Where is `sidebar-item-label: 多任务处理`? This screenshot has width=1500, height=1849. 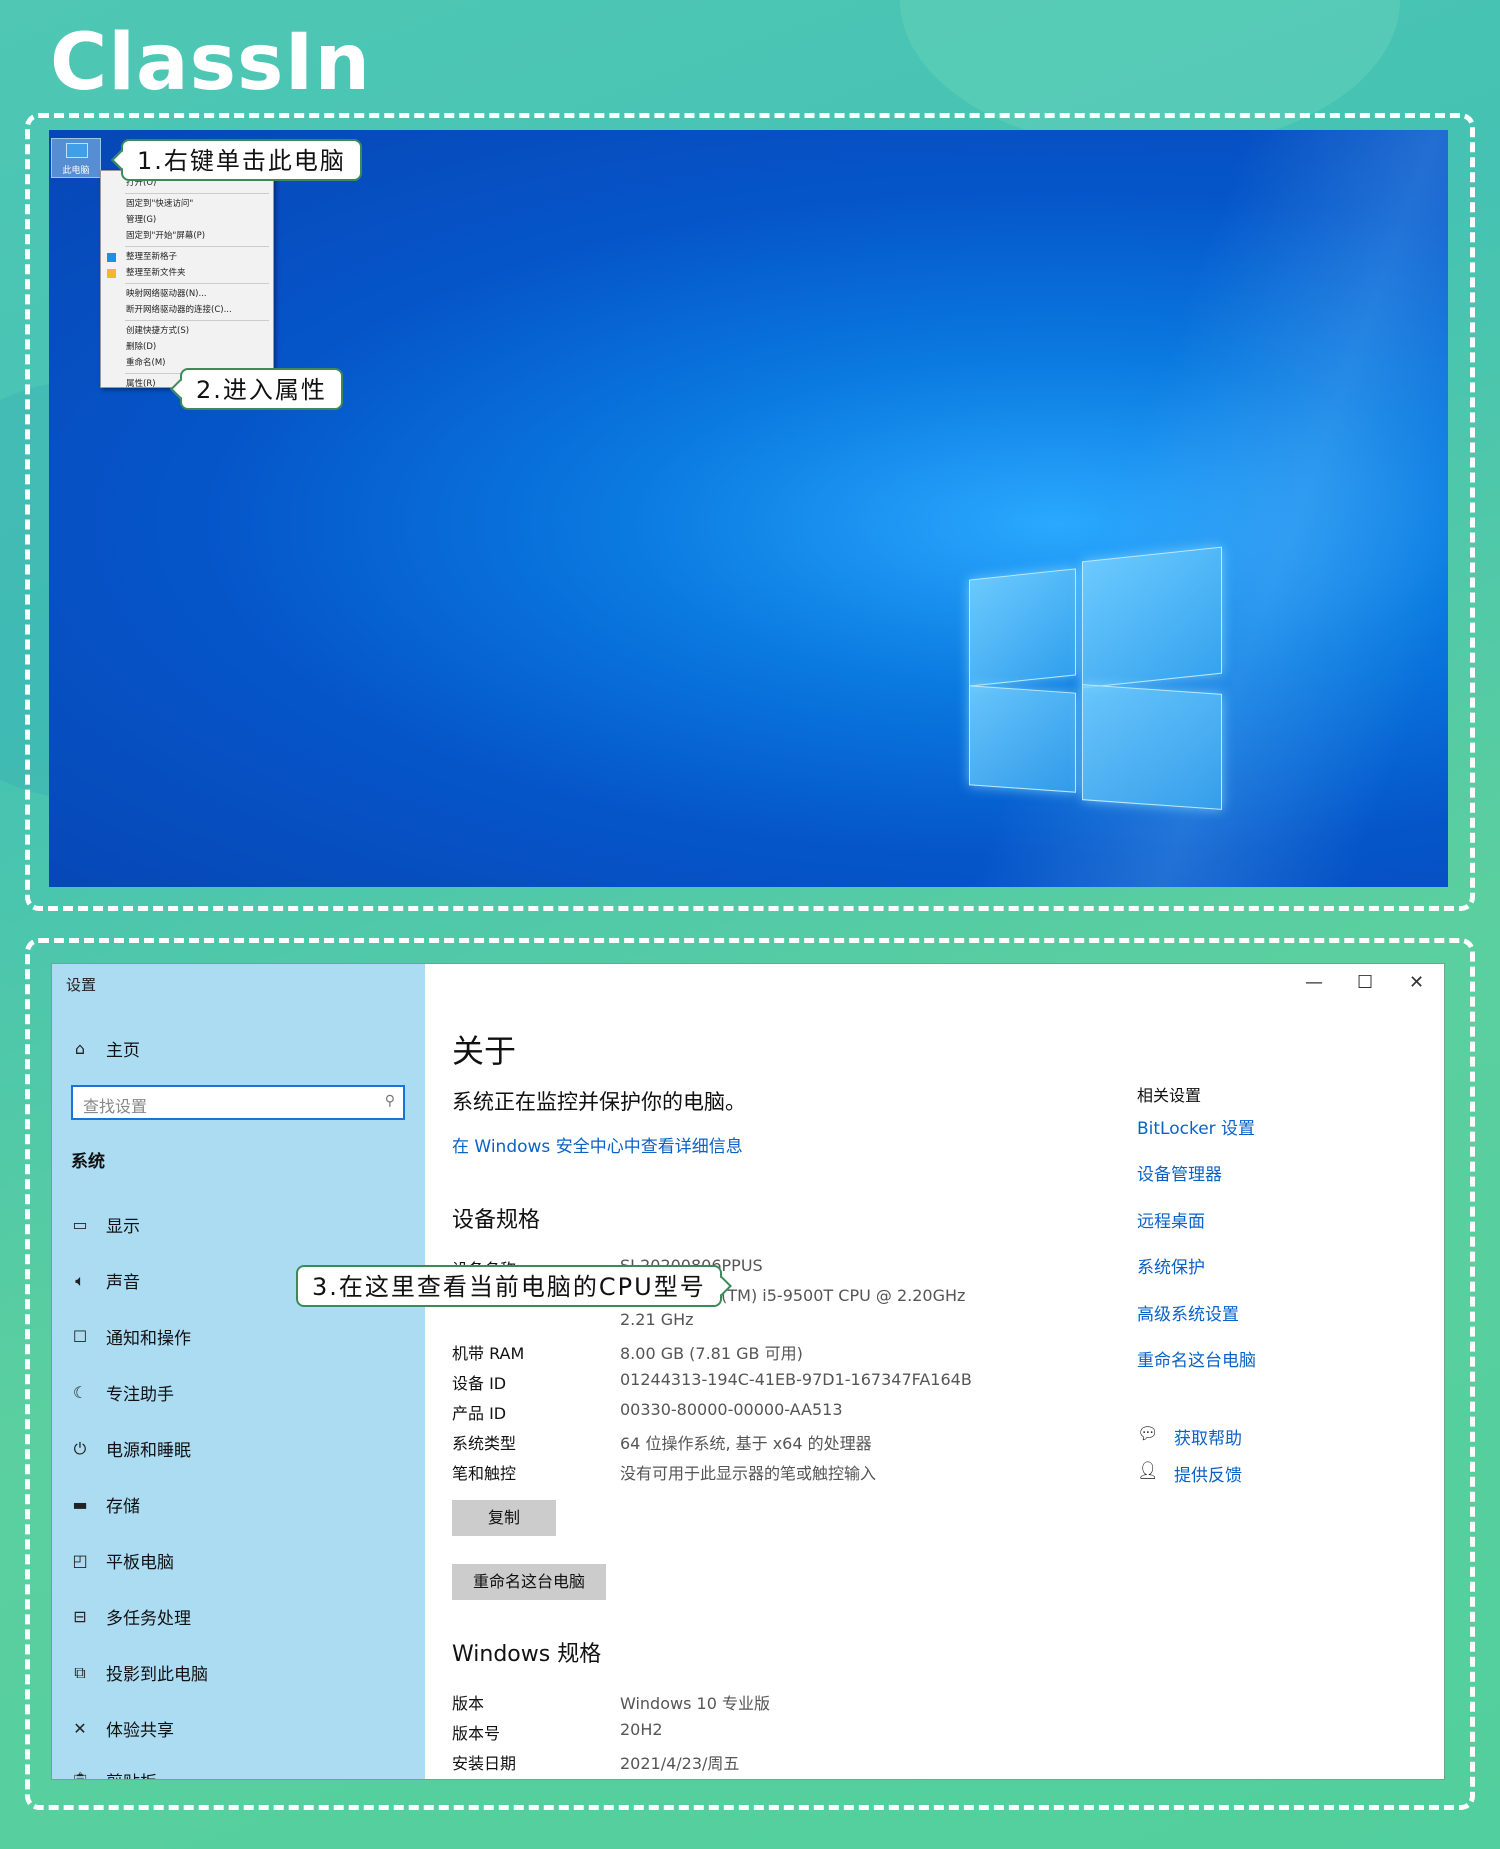 sidebar-item-label: 多任务处理 is located at coordinates (148, 1619).